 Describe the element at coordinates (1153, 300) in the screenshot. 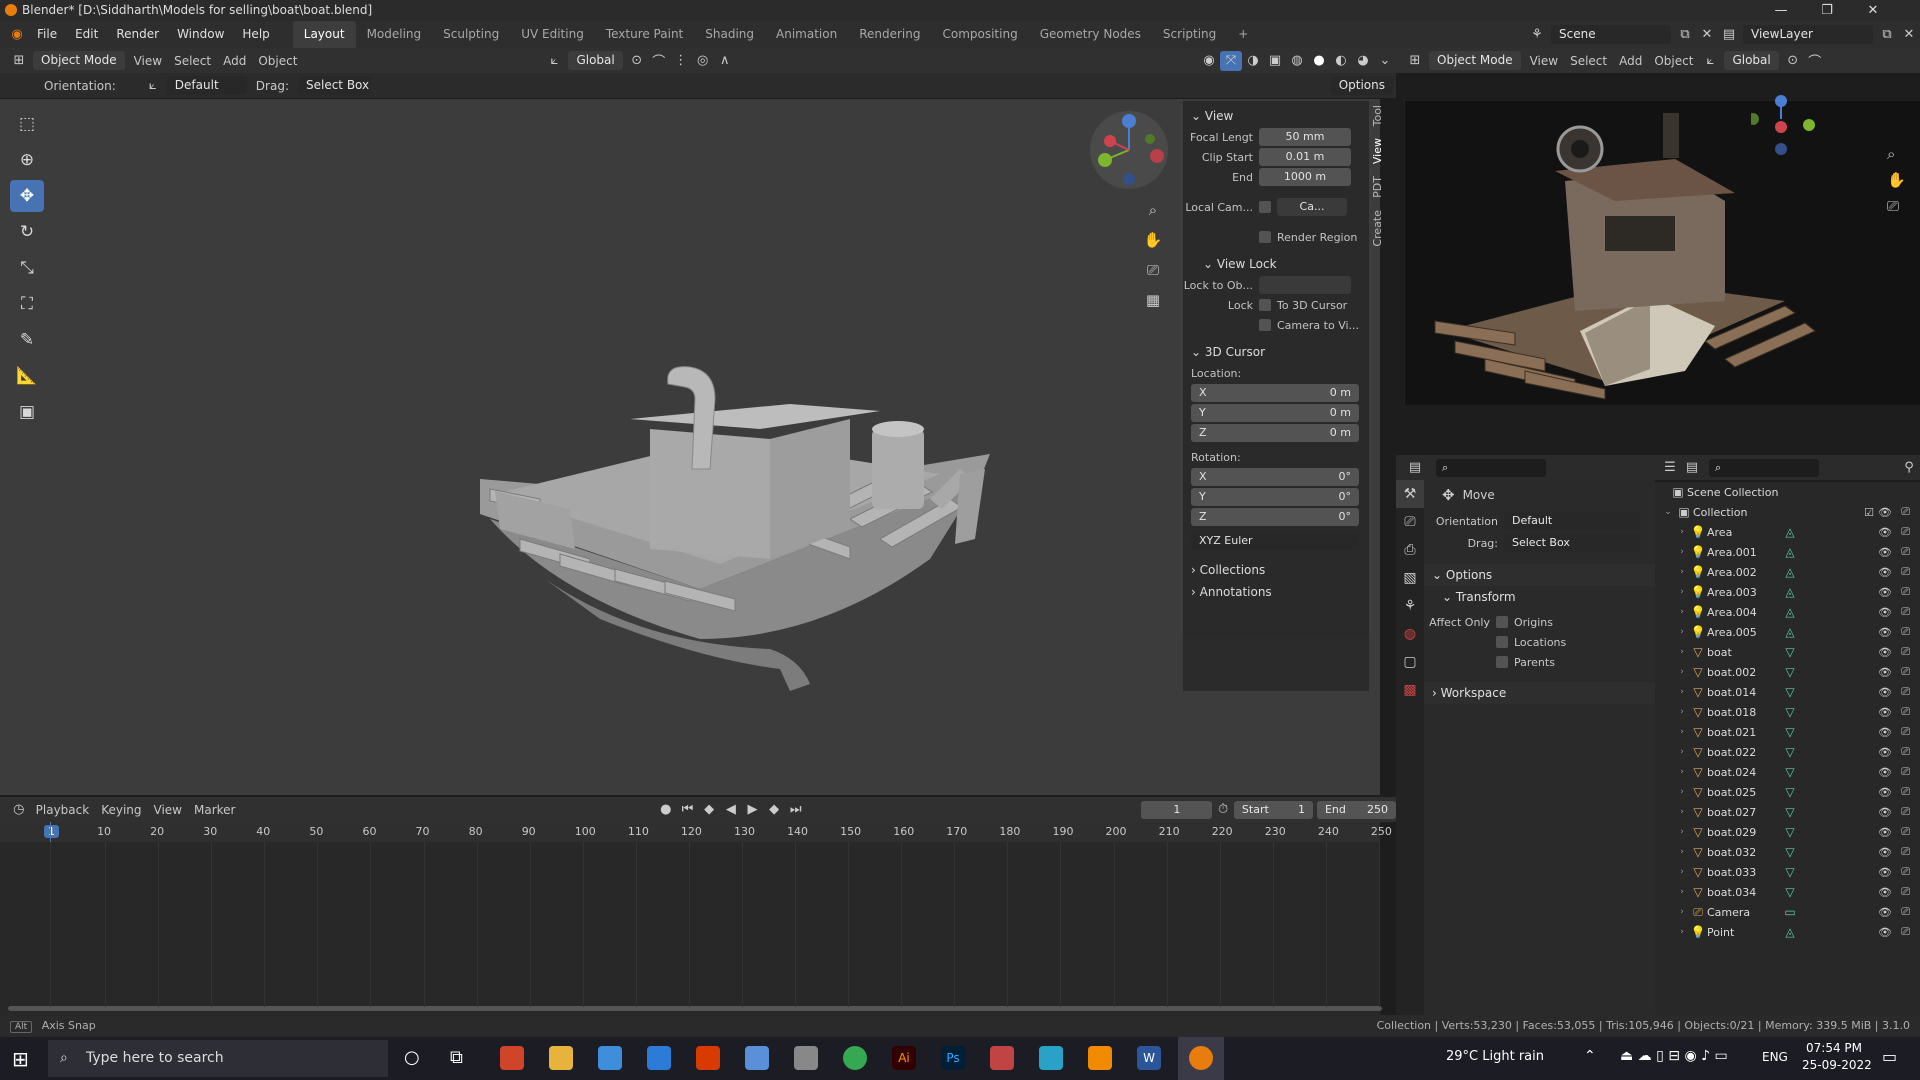

I see `perspective-grid-icon: ▦` at that location.